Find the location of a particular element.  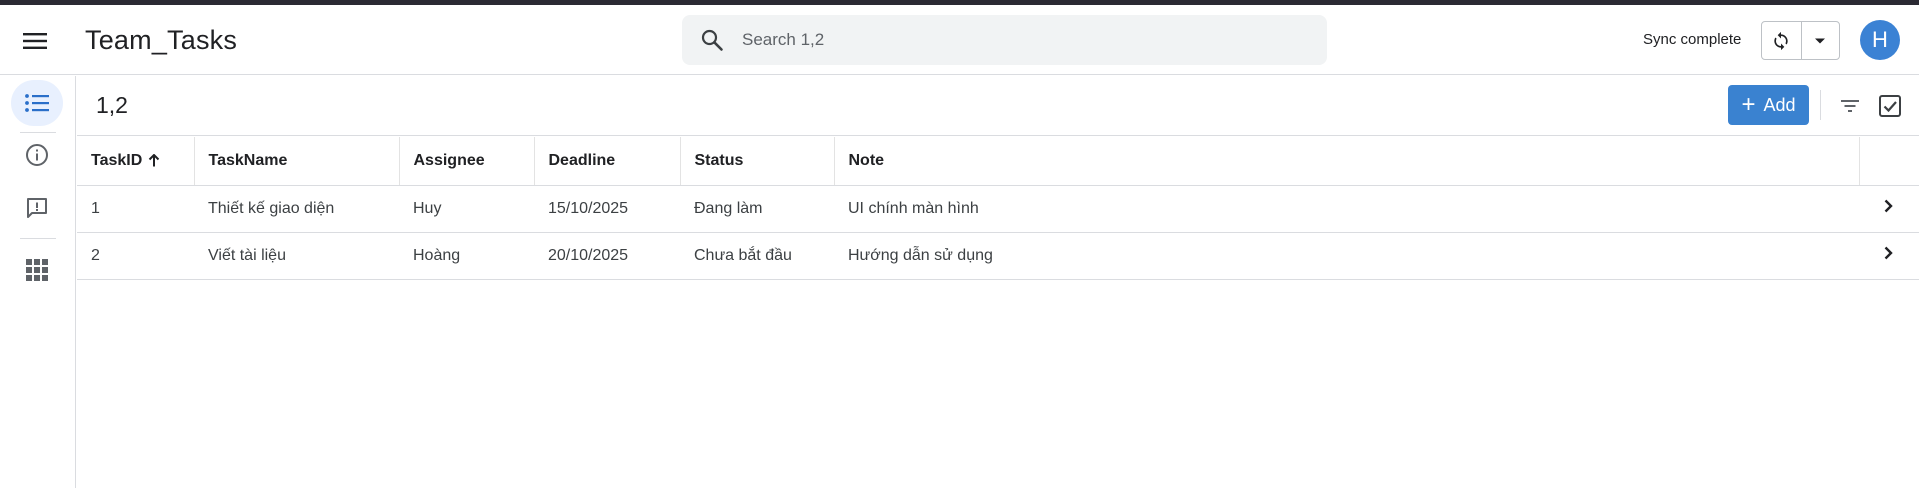

column-header-deadline: Deadline is located at coordinates (607, 161).